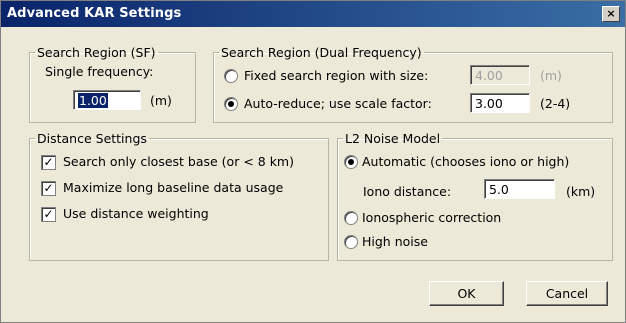  What do you see at coordinates (393, 138) in the screenshot?
I see `l2-noise-model-legend: L2 Noise Model` at bounding box center [393, 138].